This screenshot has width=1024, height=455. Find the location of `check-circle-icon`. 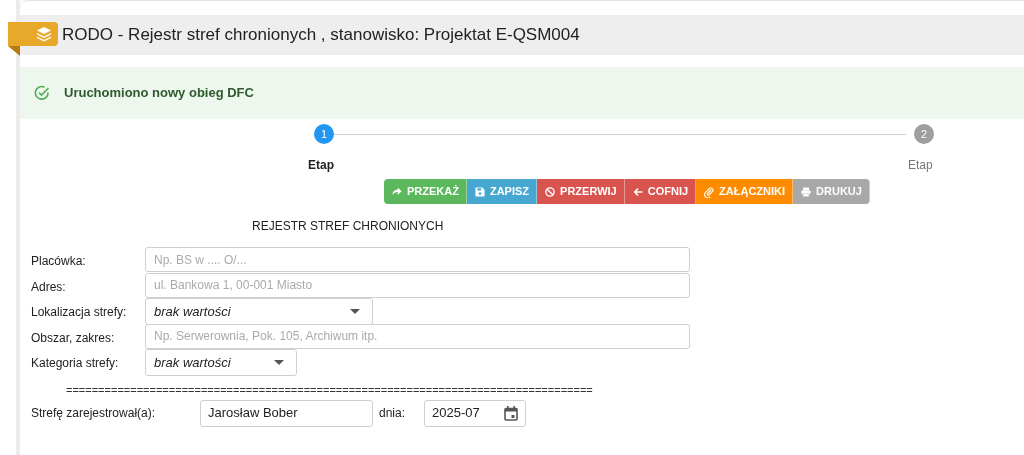

check-circle-icon is located at coordinates (42, 93).